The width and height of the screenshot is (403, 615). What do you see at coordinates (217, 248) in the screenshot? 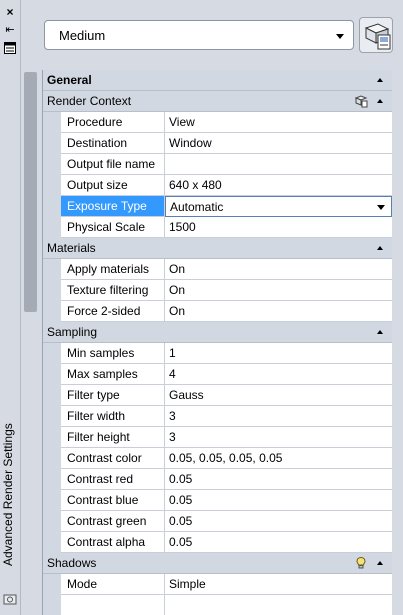
I see `category-materials: Materials` at bounding box center [217, 248].